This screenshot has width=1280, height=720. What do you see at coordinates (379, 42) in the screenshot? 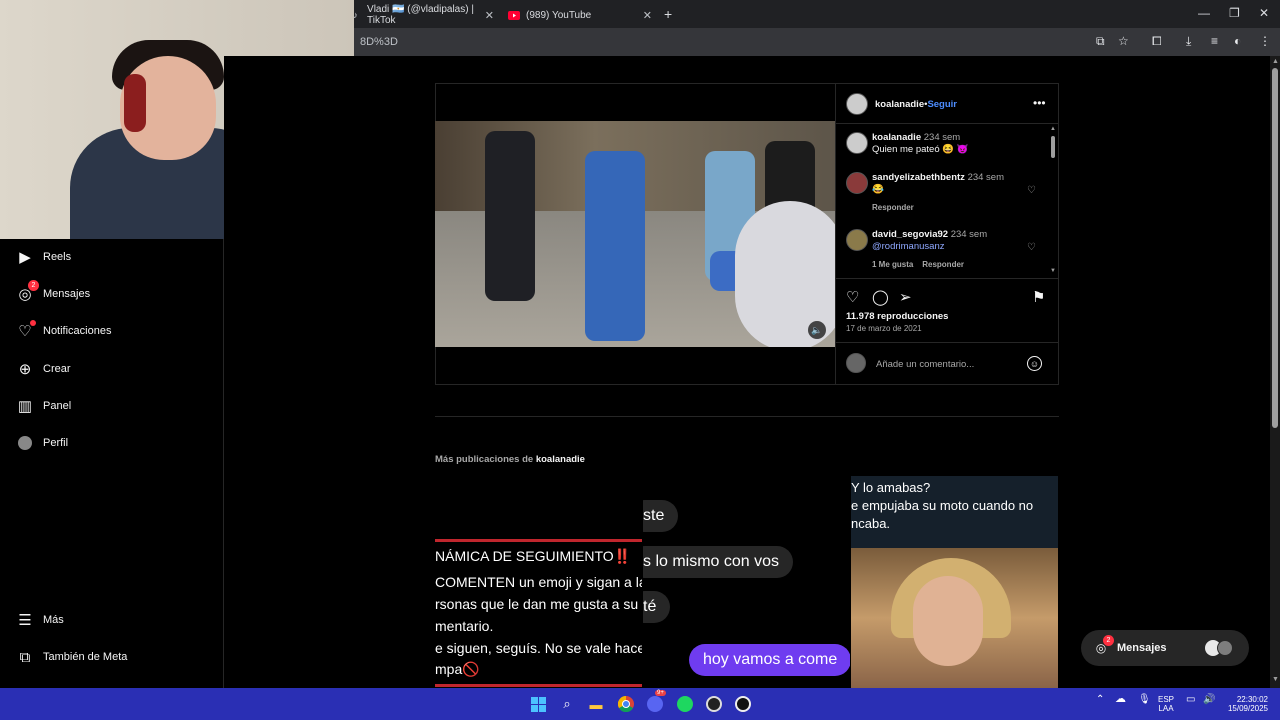
I see `url-text: 8D%3D` at bounding box center [379, 42].